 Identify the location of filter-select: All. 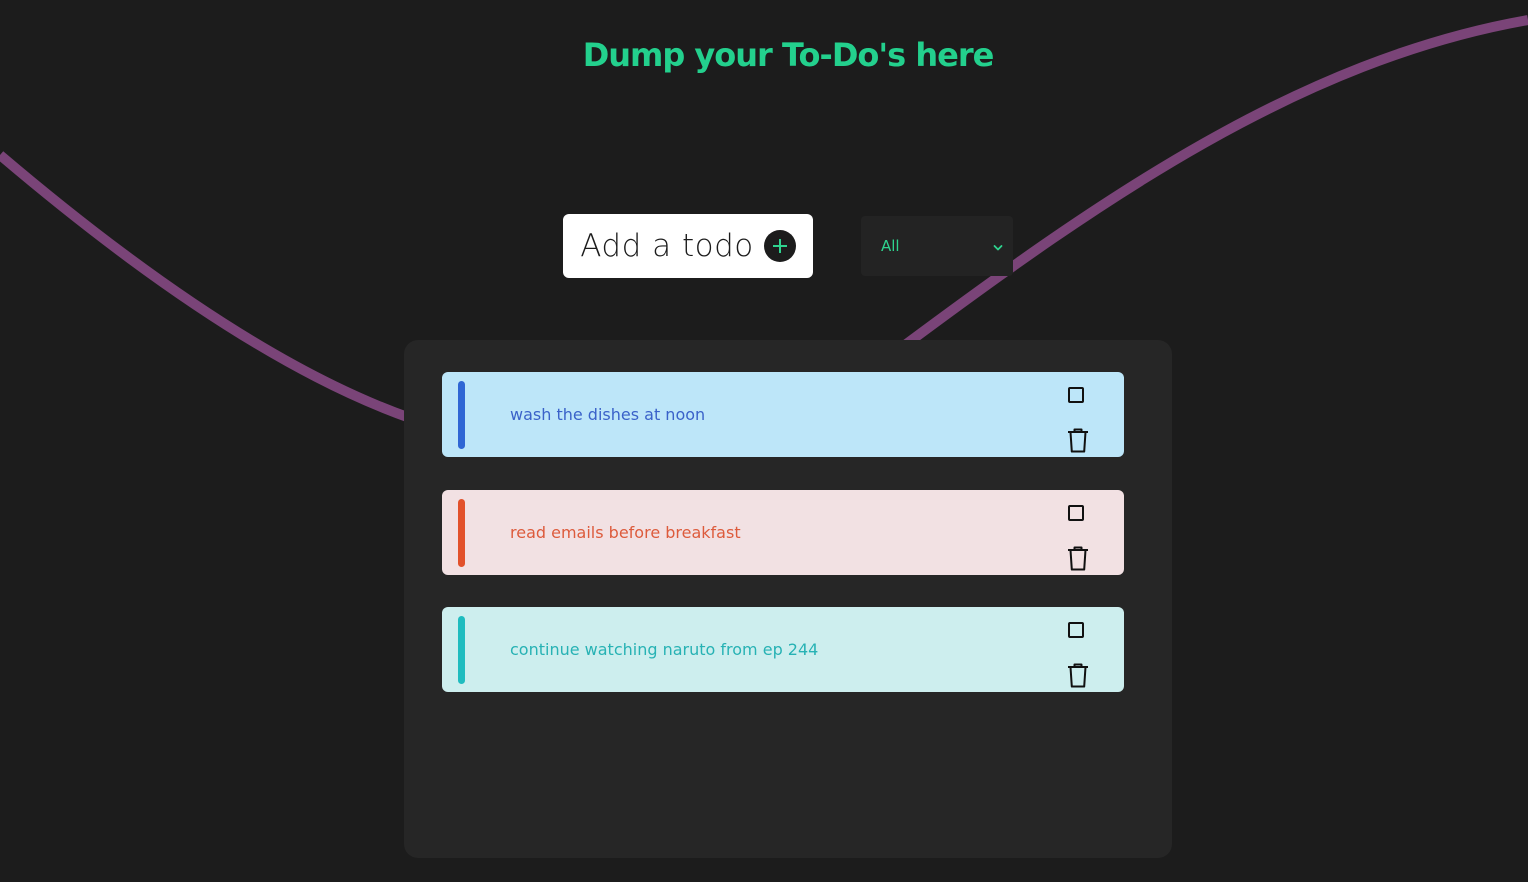
(937, 246).